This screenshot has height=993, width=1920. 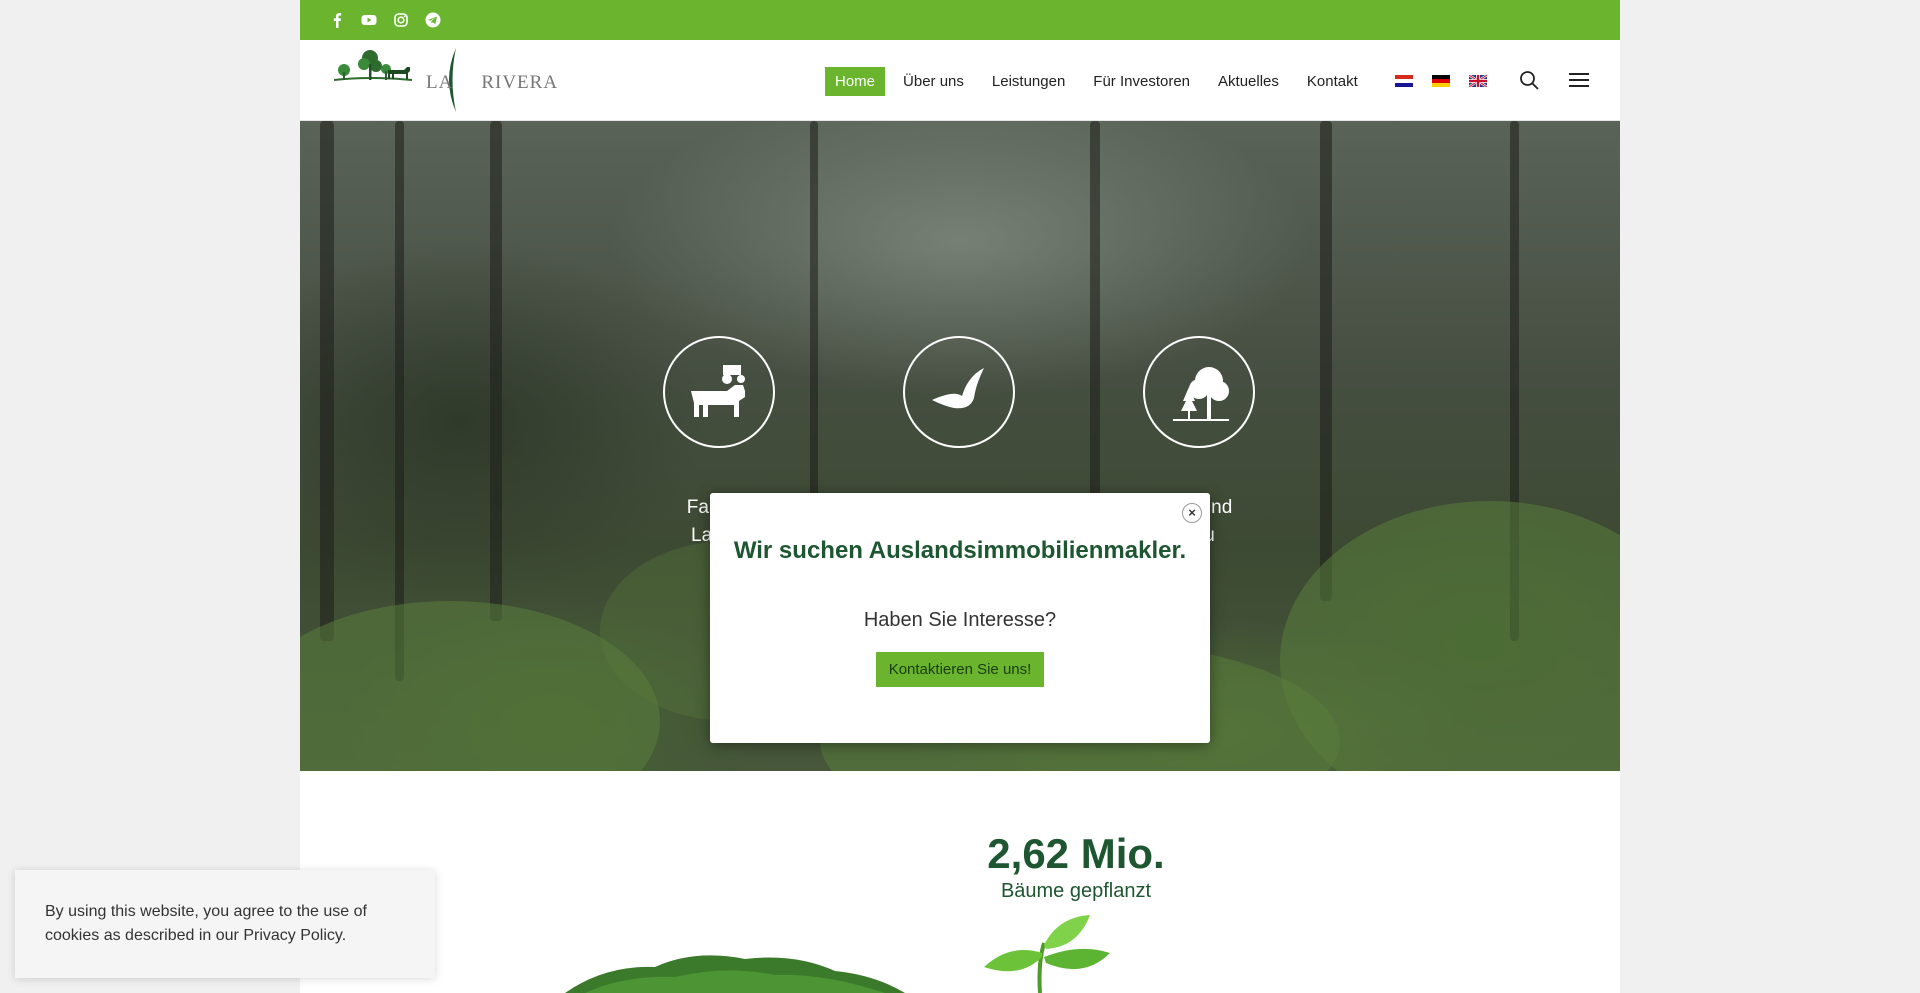 I want to click on flag-de-icon, so click(x=1441, y=81).